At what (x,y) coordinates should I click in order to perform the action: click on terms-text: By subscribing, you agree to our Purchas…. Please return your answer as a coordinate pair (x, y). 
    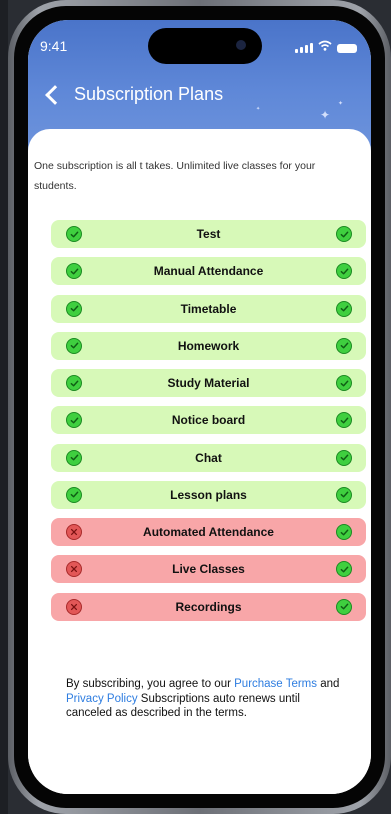
    Looking at the image, I should click on (206, 699).